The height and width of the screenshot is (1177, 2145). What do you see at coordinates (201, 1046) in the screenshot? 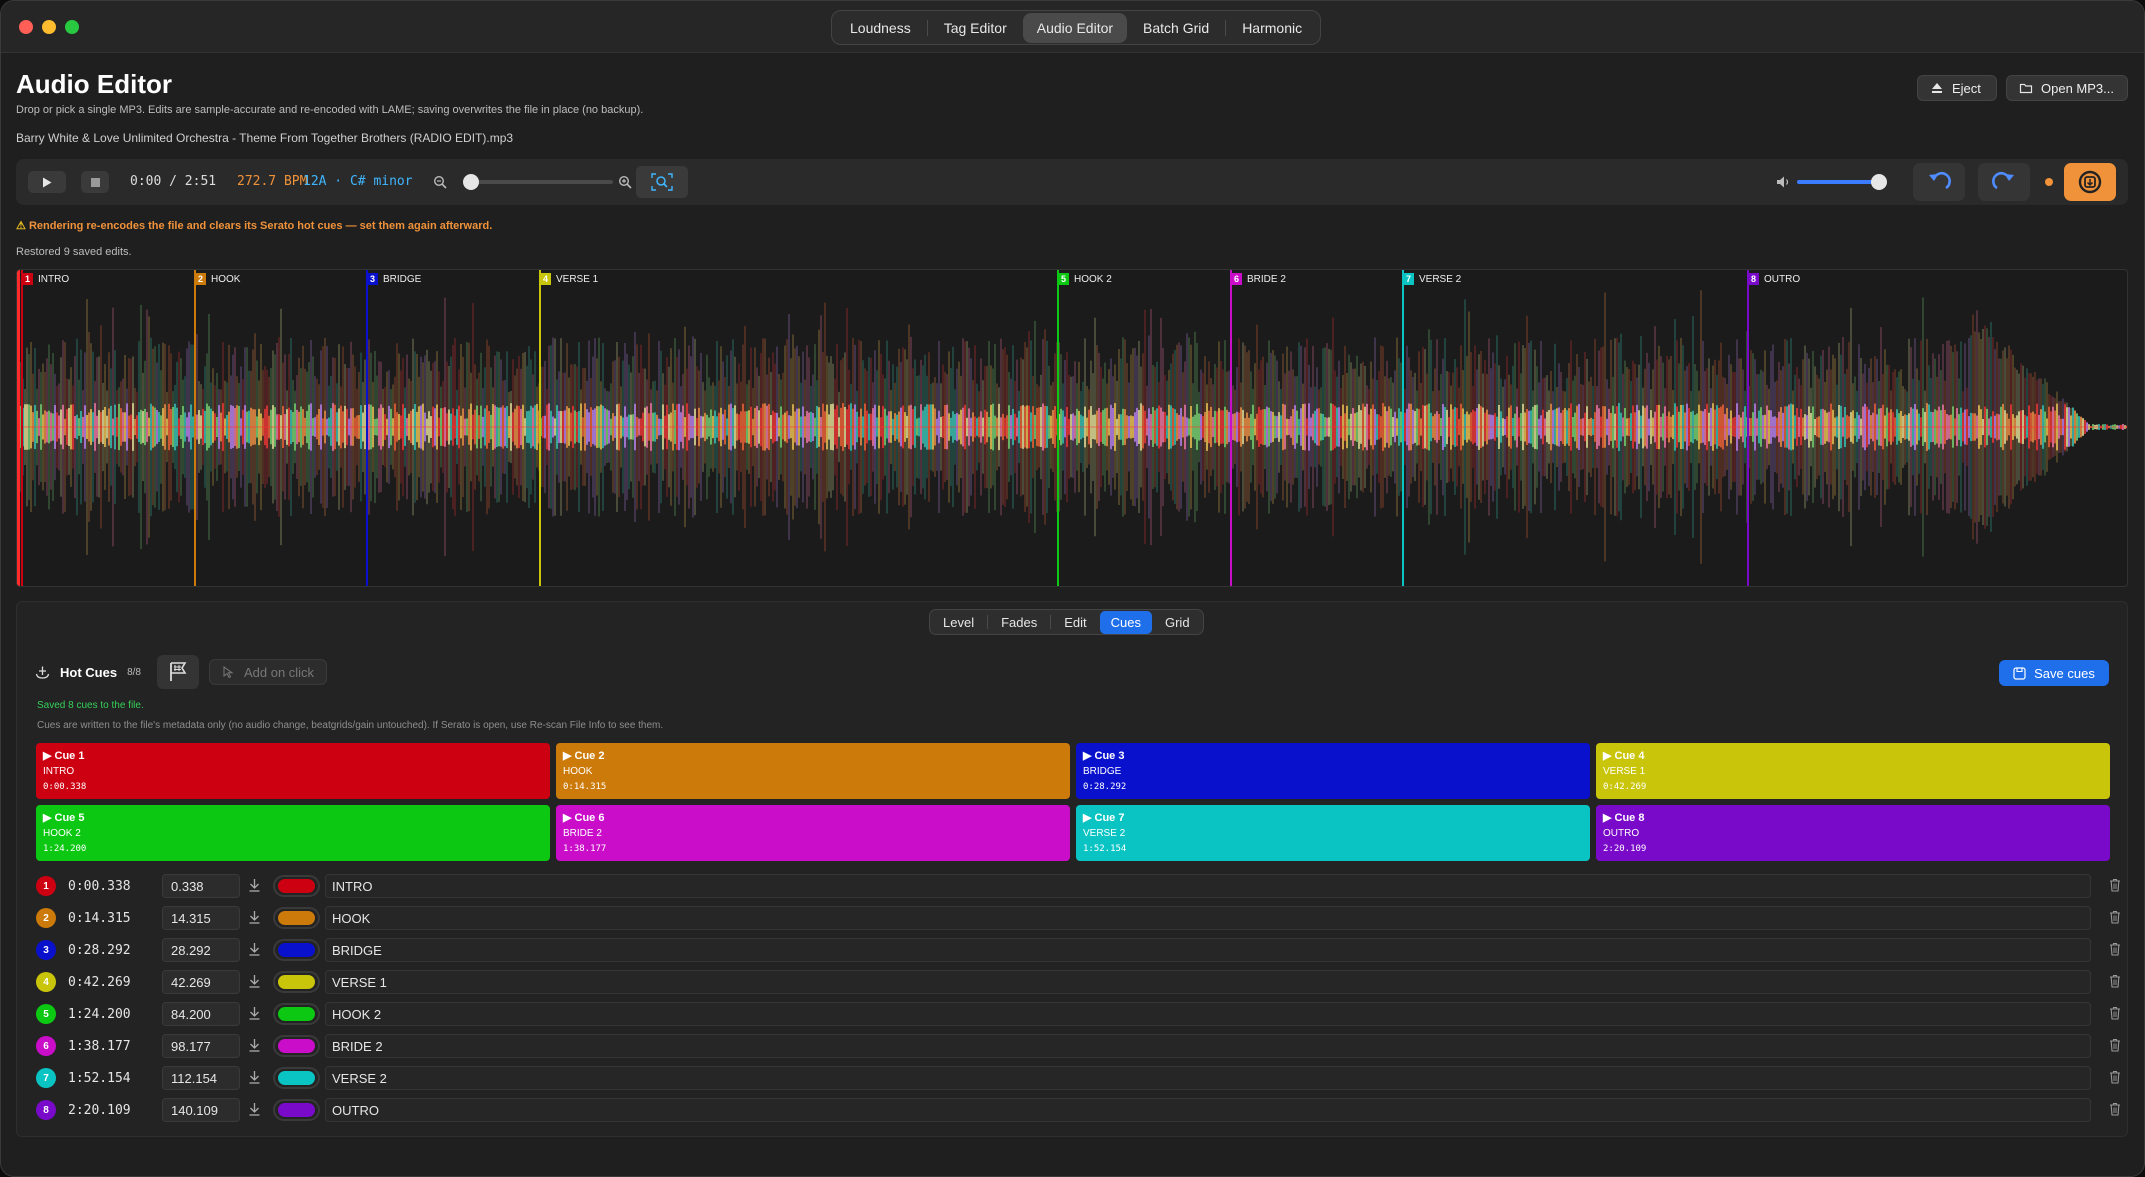
I see `cue-seconds-field: 98.177` at bounding box center [201, 1046].